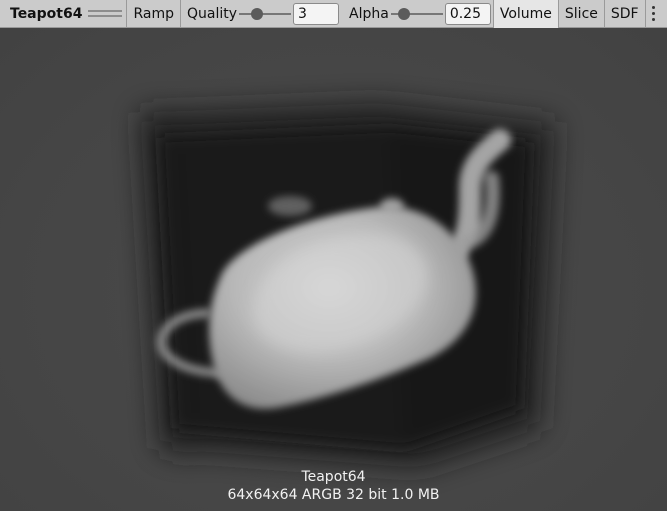 The width and height of the screenshot is (667, 511). Describe the element at coordinates (625, 14) in the screenshot. I see `sdf-mode-button: SDF` at that location.